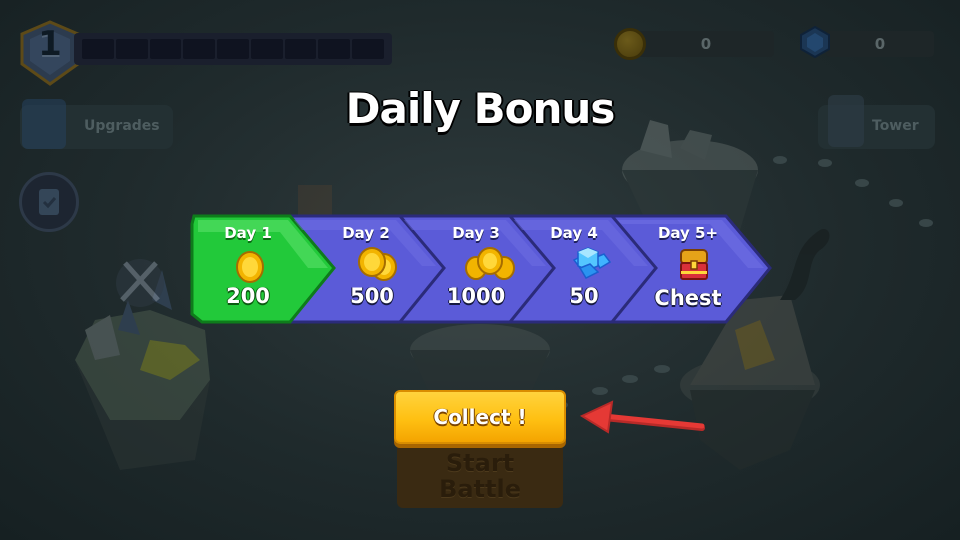  I want to click on day-3-reward-value: 1000, so click(476, 296).